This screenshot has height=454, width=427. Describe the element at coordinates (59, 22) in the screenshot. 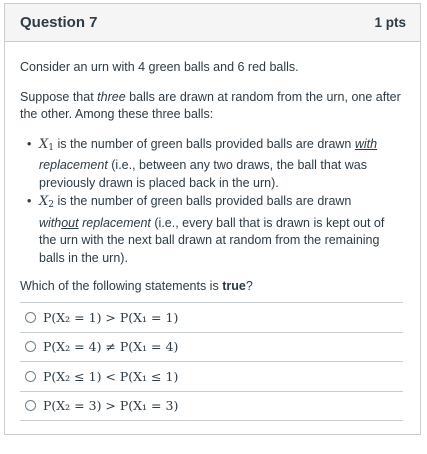

I see `question-title: Question 7` at that location.